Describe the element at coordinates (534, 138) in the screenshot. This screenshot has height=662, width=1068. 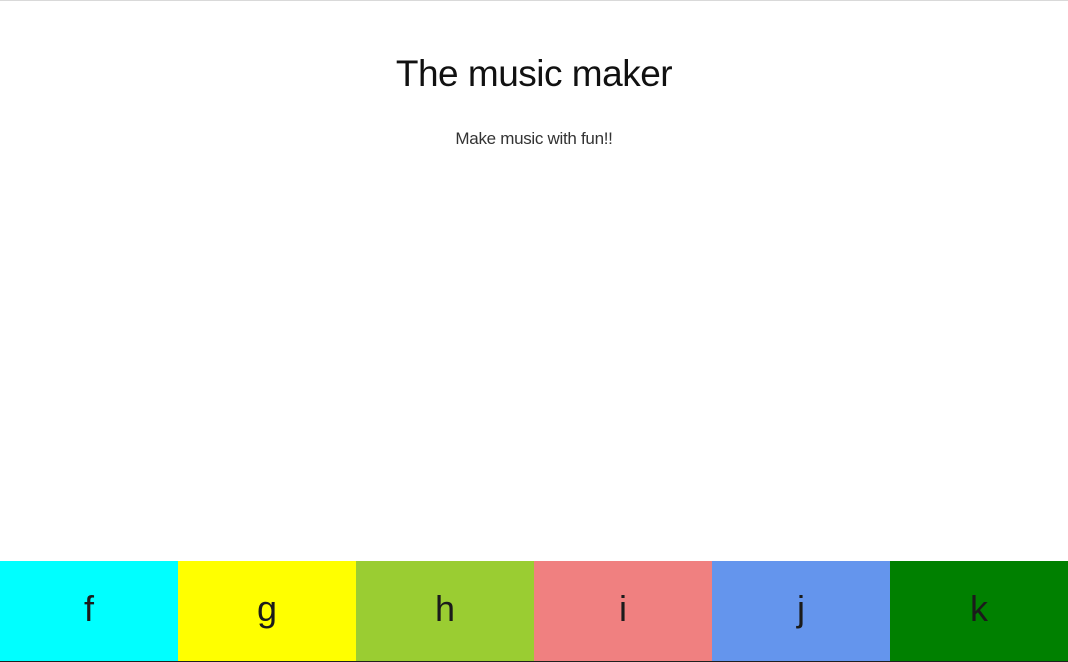
I see `page-subtitle: Make music with fun!!` at that location.